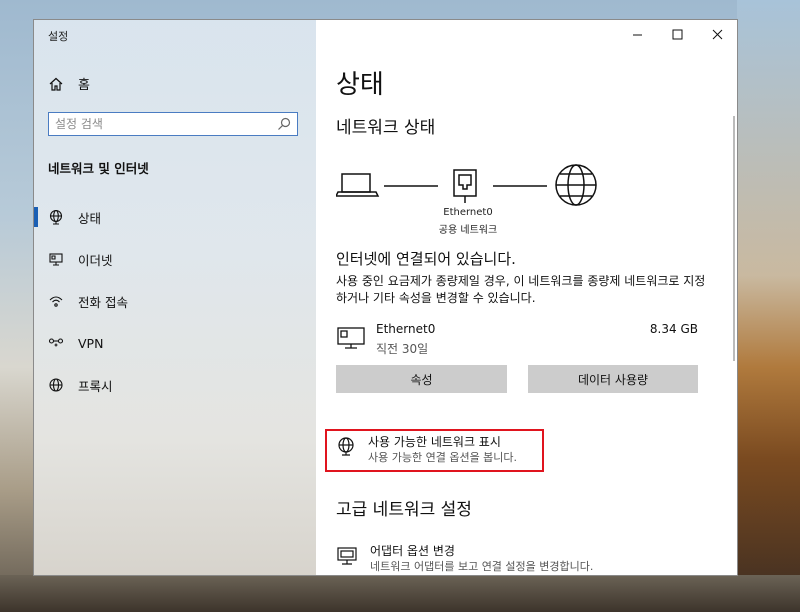  I want to click on search-box, so click(173, 124).